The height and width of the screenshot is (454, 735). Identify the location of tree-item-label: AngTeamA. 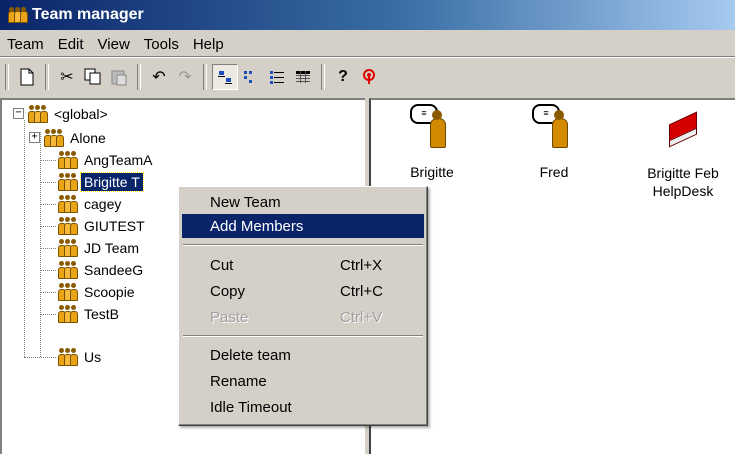
(118, 160).